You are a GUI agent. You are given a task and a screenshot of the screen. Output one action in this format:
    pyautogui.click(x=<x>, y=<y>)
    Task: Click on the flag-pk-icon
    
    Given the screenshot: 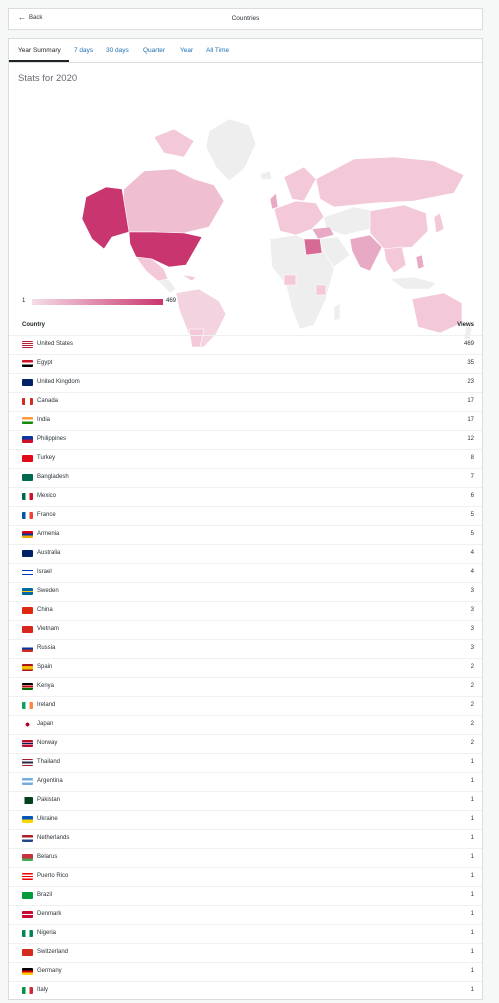 What is the action you would take?
    pyautogui.click(x=27, y=800)
    